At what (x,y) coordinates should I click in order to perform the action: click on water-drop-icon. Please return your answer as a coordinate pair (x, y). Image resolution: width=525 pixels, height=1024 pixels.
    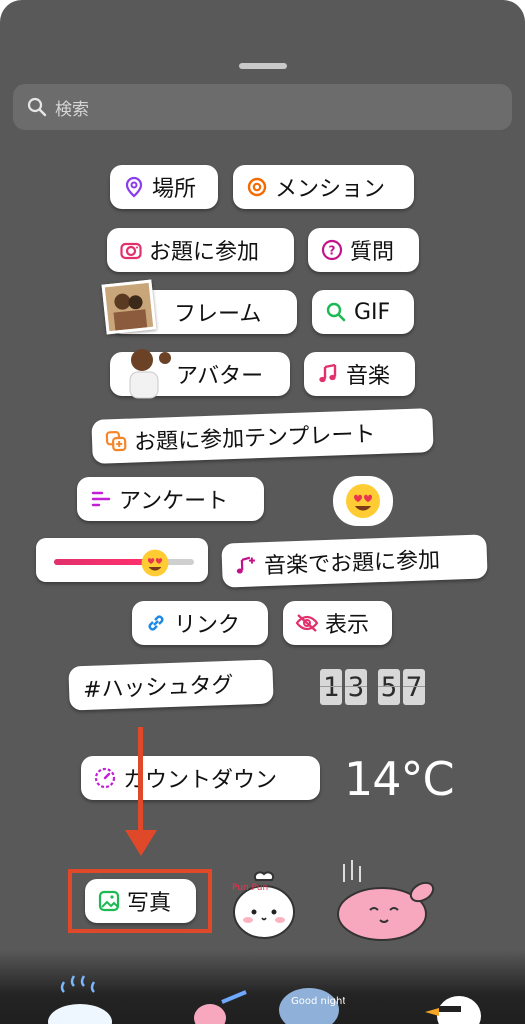
    Looking at the image, I should click on (80, 999).